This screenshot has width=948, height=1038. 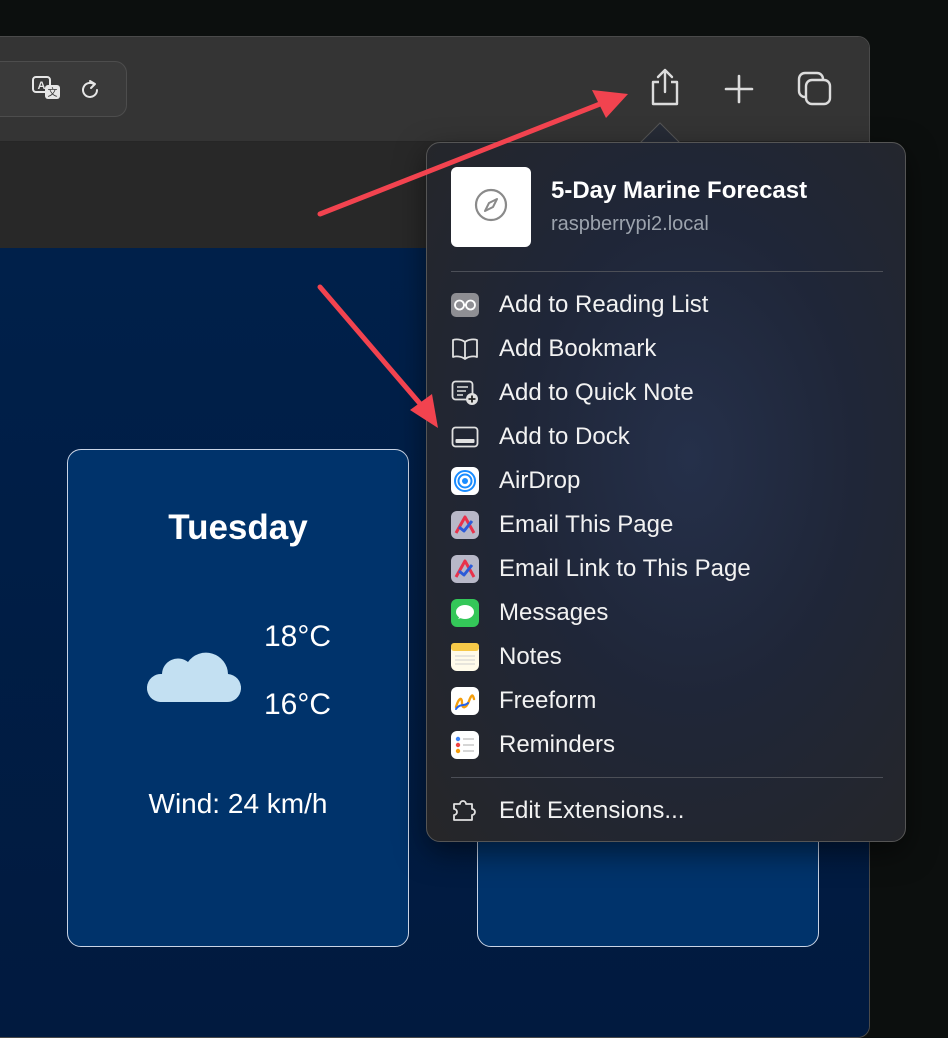 I want to click on share-subtitle: raspberrypi2.local, so click(x=630, y=224).